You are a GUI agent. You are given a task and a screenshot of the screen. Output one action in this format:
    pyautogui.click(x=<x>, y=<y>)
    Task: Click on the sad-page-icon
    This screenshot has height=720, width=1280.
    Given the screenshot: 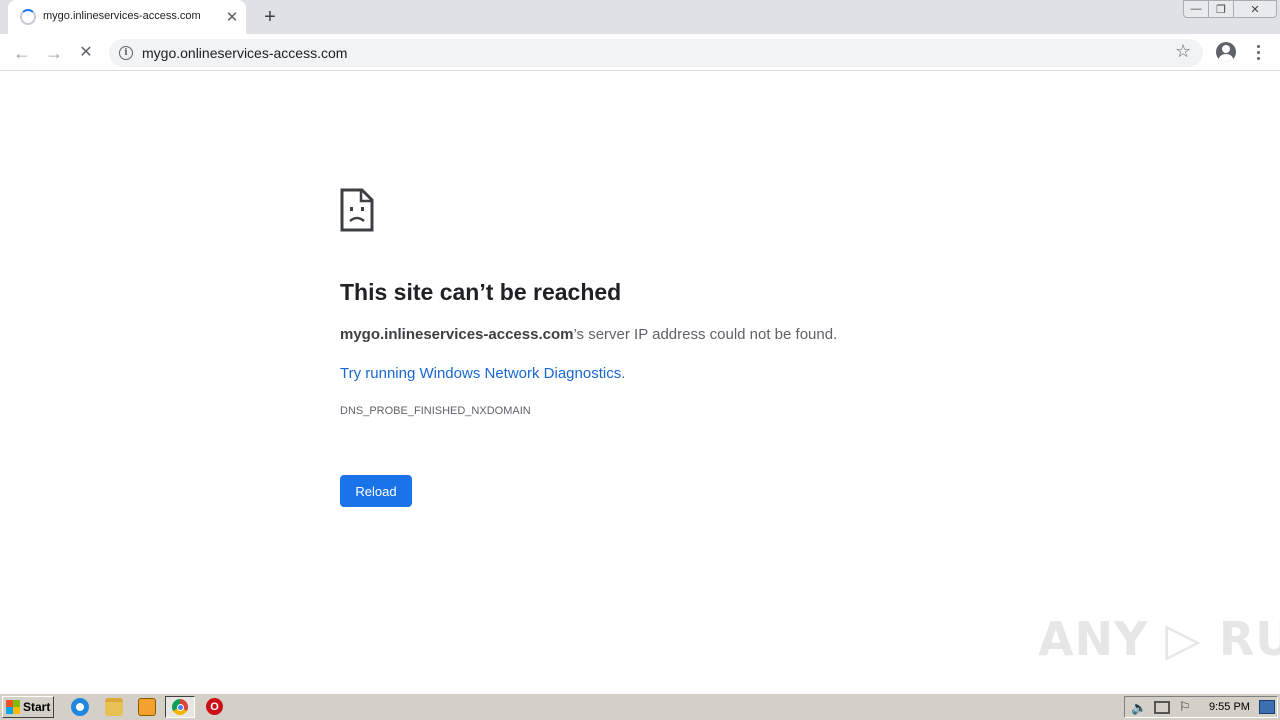 What is the action you would take?
    pyautogui.click(x=357, y=210)
    